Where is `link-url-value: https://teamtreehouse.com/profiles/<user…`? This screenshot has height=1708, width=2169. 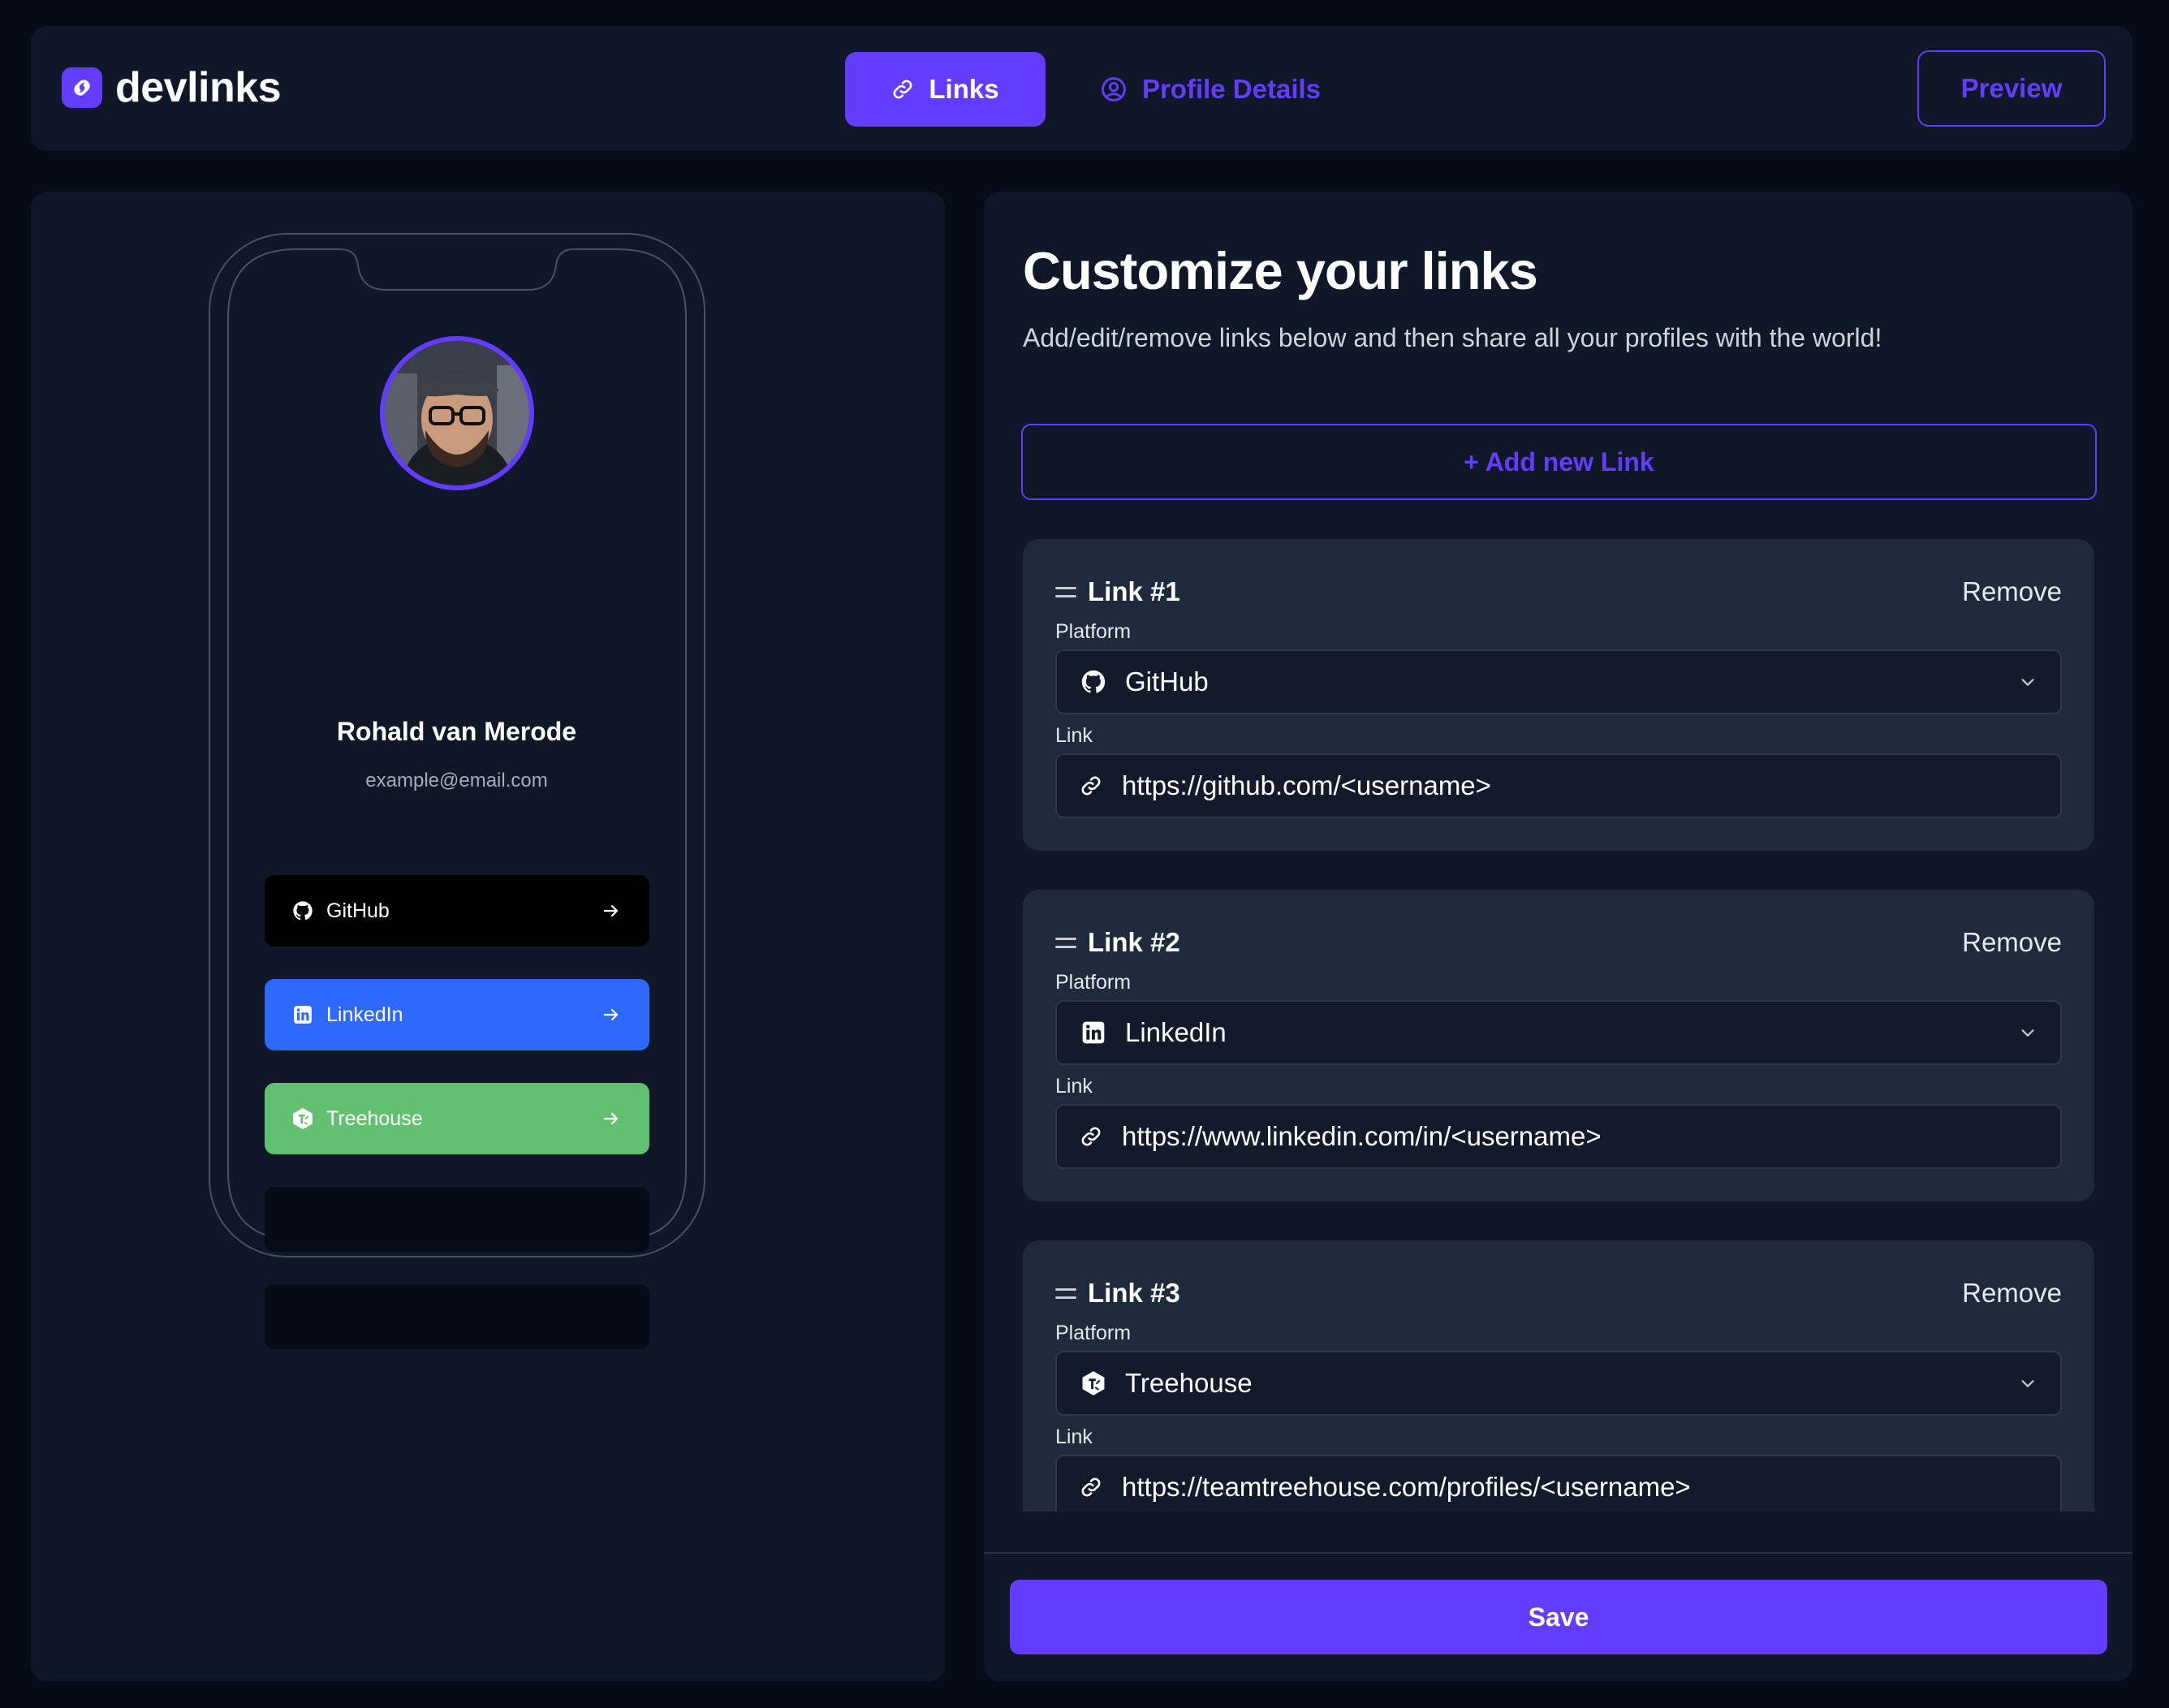
link-url-value: https://teamtreehouse.com/profiles/<user… is located at coordinates (1406, 1487).